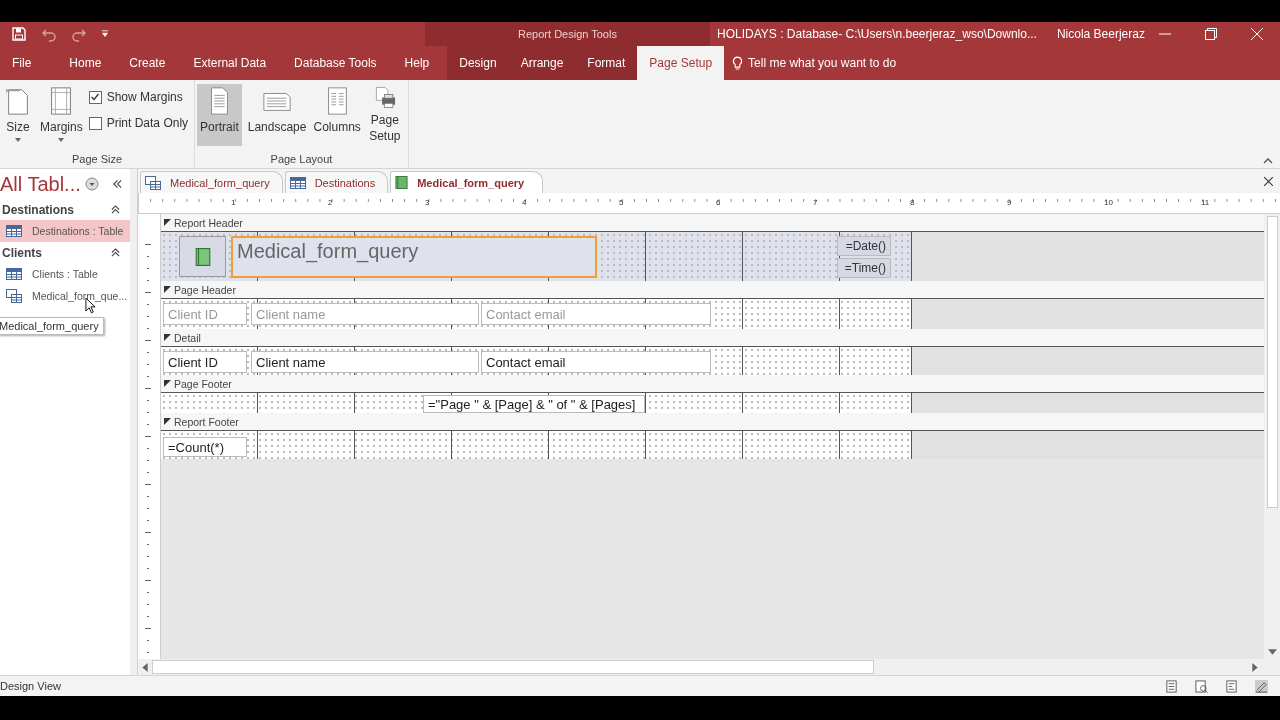 The width and height of the screenshot is (1280, 720). Describe the element at coordinates (1268, 181) in the screenshot. I see `close-icon` at that location.